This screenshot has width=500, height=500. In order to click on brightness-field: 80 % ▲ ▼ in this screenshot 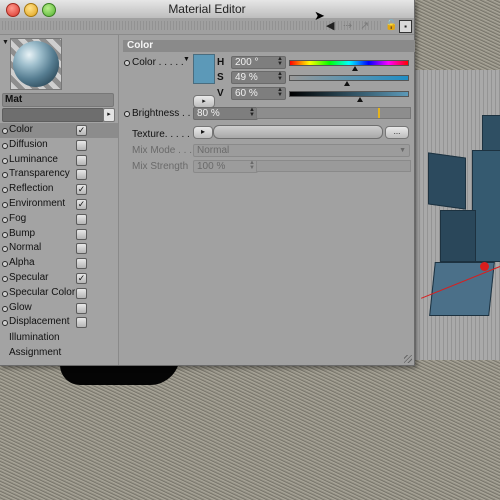, I will do `click(225, 113)`.